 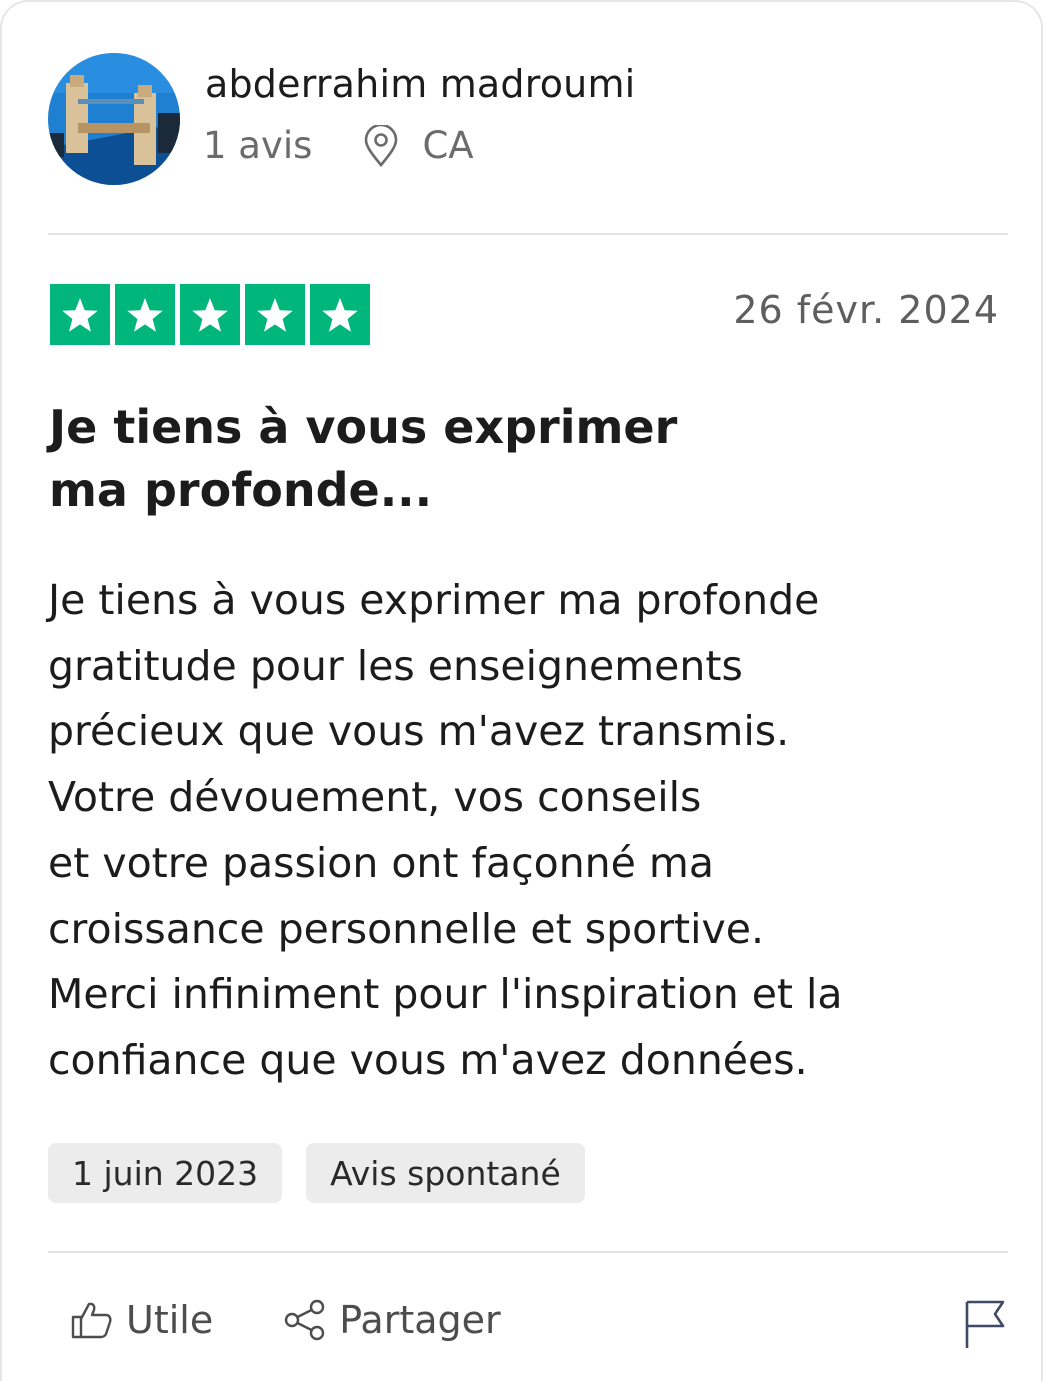 What do you see at coordinates (395, 665) in the screenshot?
I see `review-body-line: gratitude pour les enseignements` at bounding box center [395, 665].